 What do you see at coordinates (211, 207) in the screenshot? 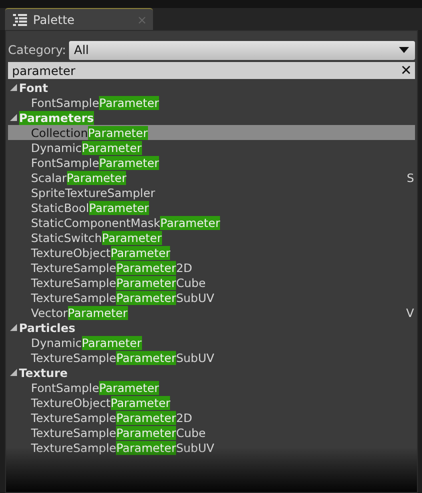
I see `palette-item: StaticBoolParameter` at bounding box center [211, 207].